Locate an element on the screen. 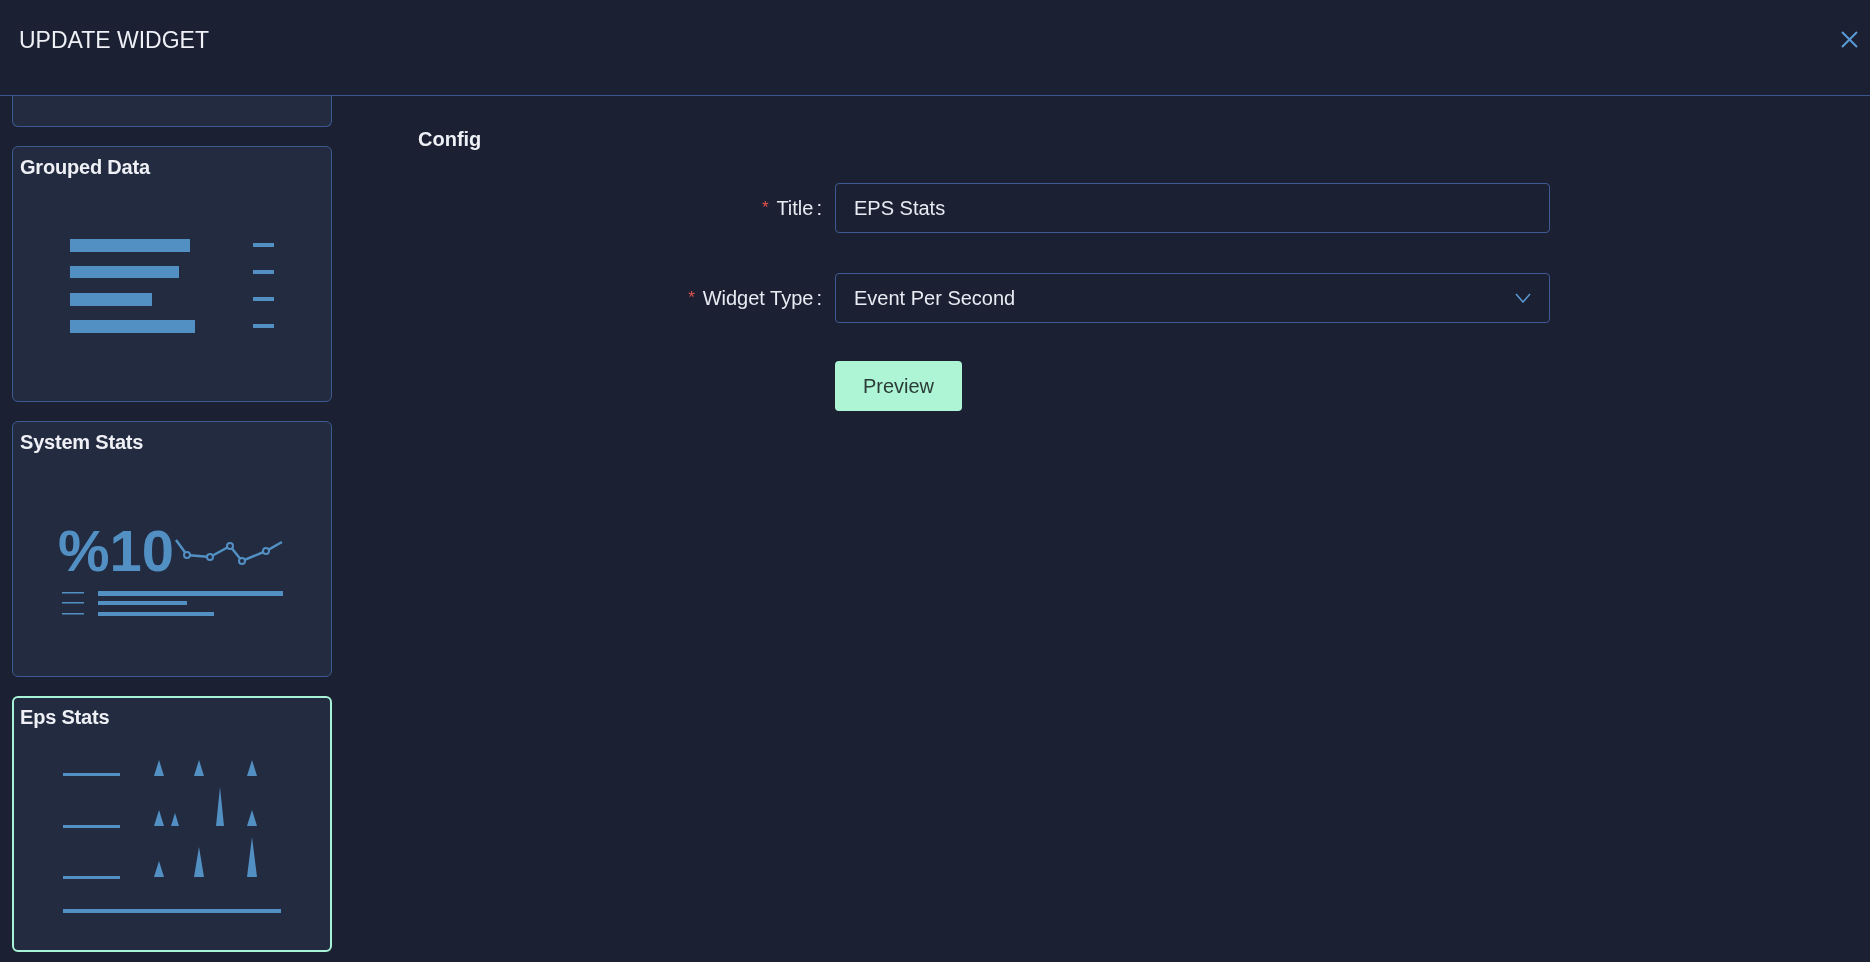 The image size is (1870, 962). widget-card: Grouped Data is located at coordinates (172, 274).